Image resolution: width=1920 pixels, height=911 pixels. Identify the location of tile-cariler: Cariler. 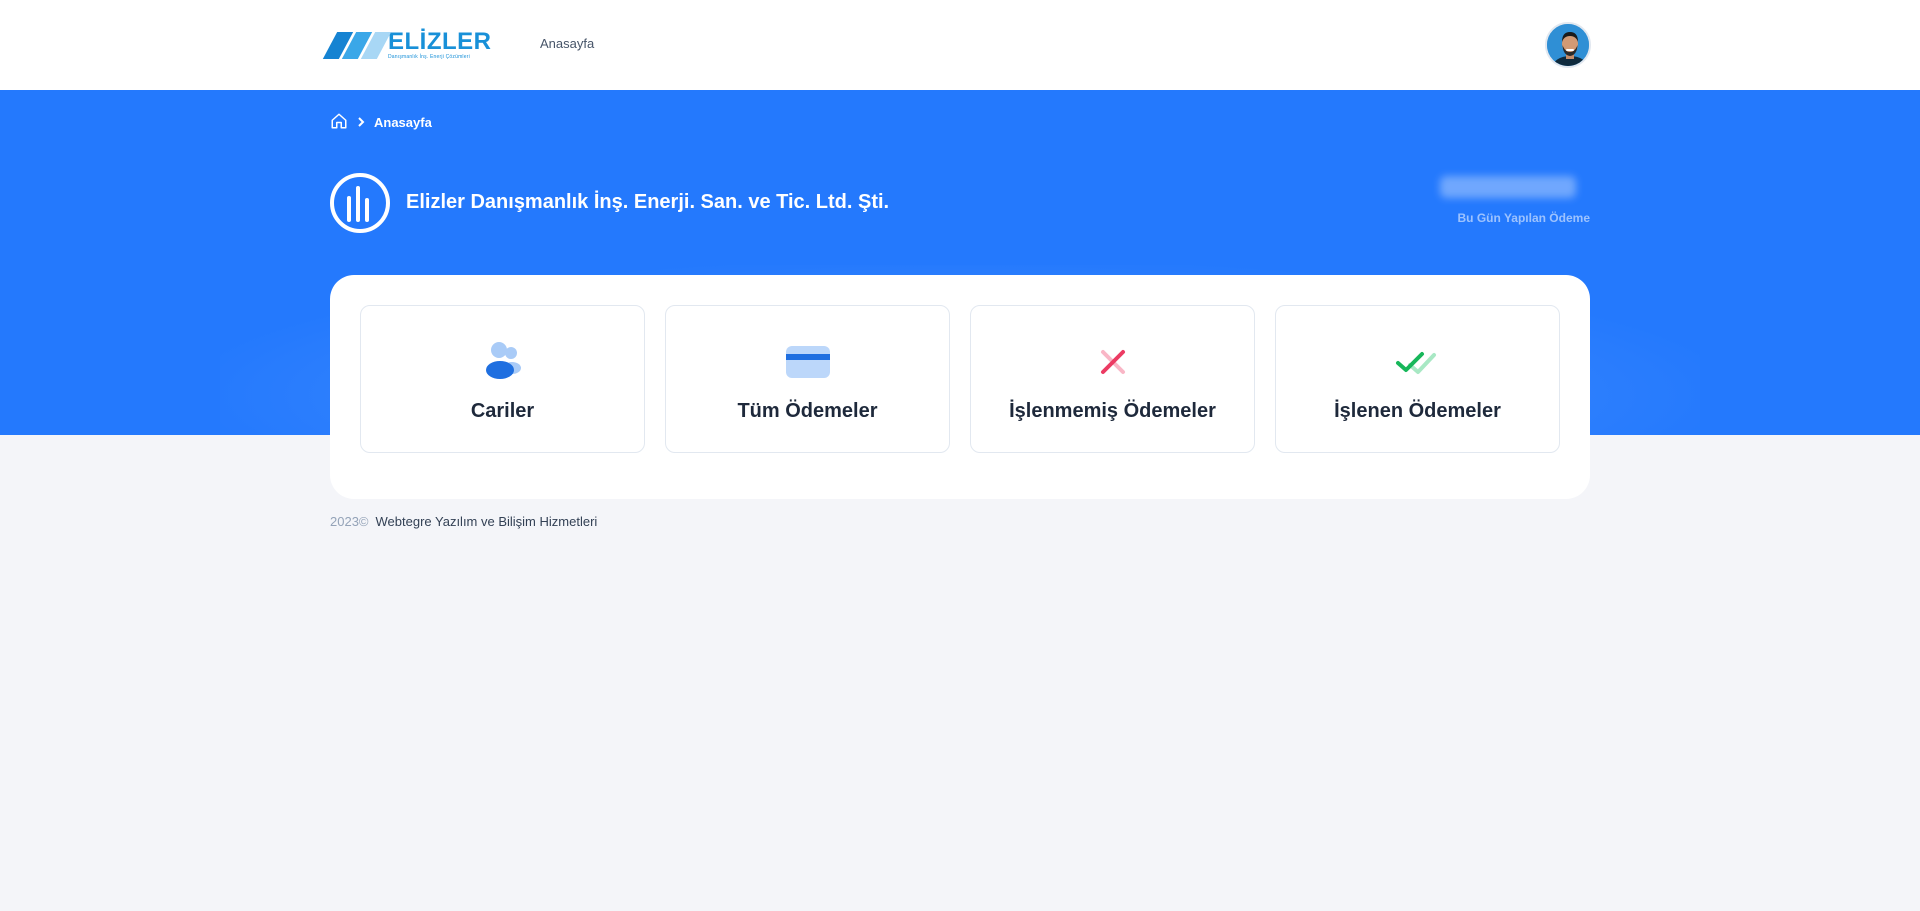
(502, 379).